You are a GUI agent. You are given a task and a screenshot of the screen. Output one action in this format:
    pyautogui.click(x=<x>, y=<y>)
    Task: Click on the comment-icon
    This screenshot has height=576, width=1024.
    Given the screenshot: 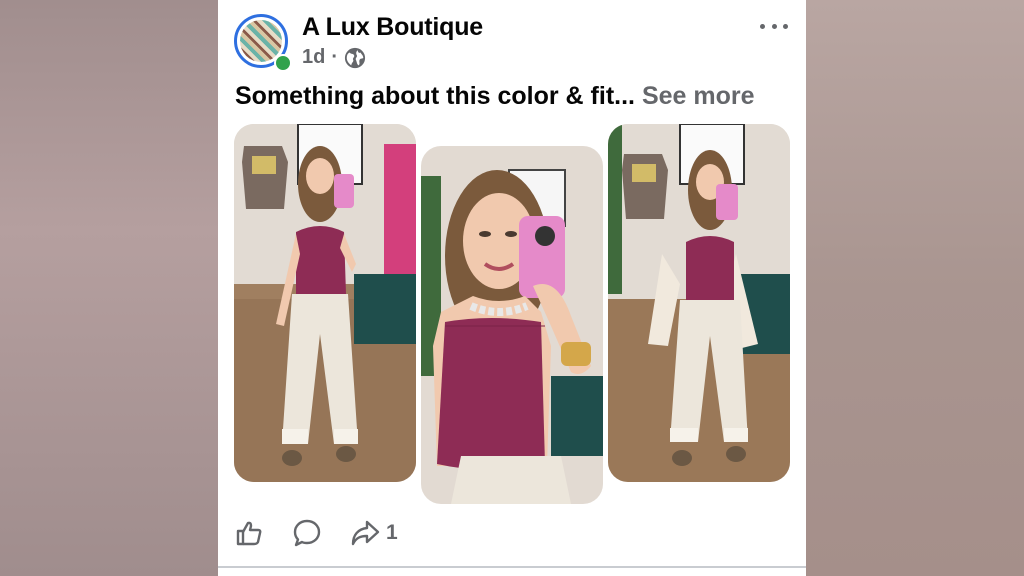 What is the action you would take?
    pyautogui.click(x=307, y=533)
    